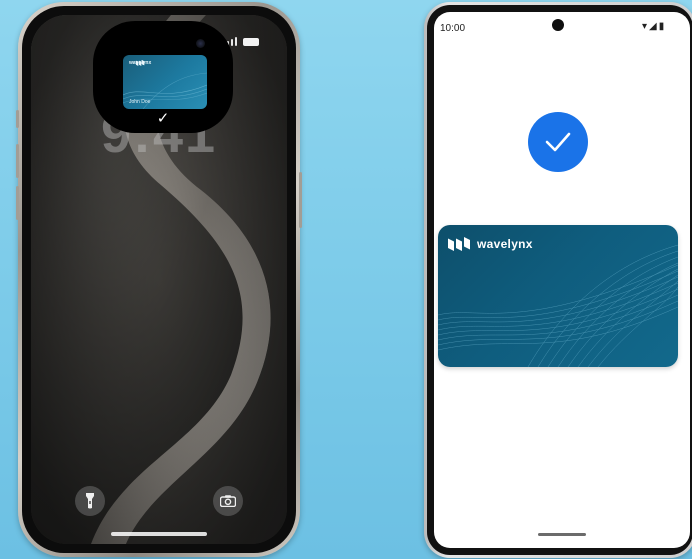  Describe the element at coordinates (165, 82) in the screenshot. I see `island-wallet-card: wavelynx John Doe` at that location.